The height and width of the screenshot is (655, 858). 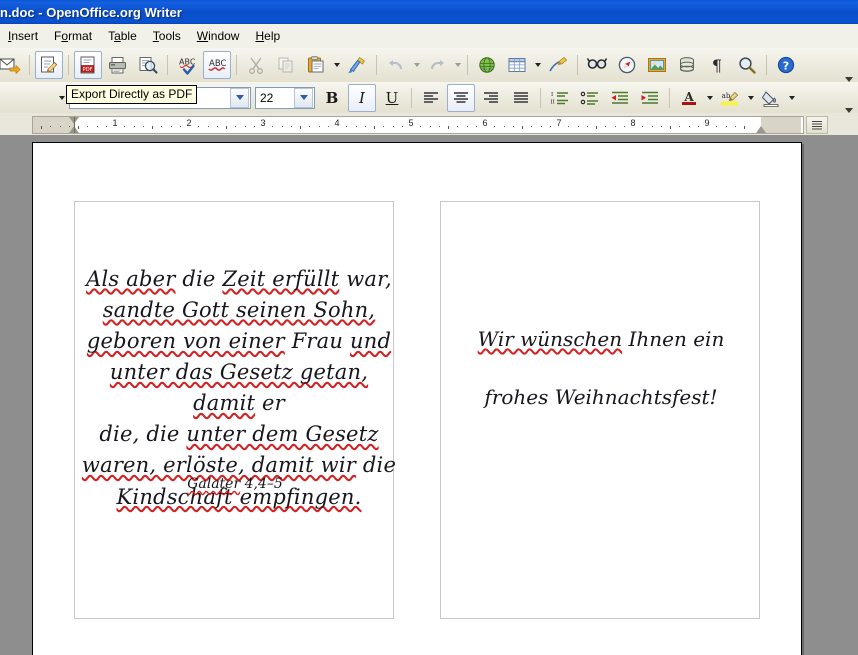 I want to click on underline-button: U, so click(x=392, y=98).